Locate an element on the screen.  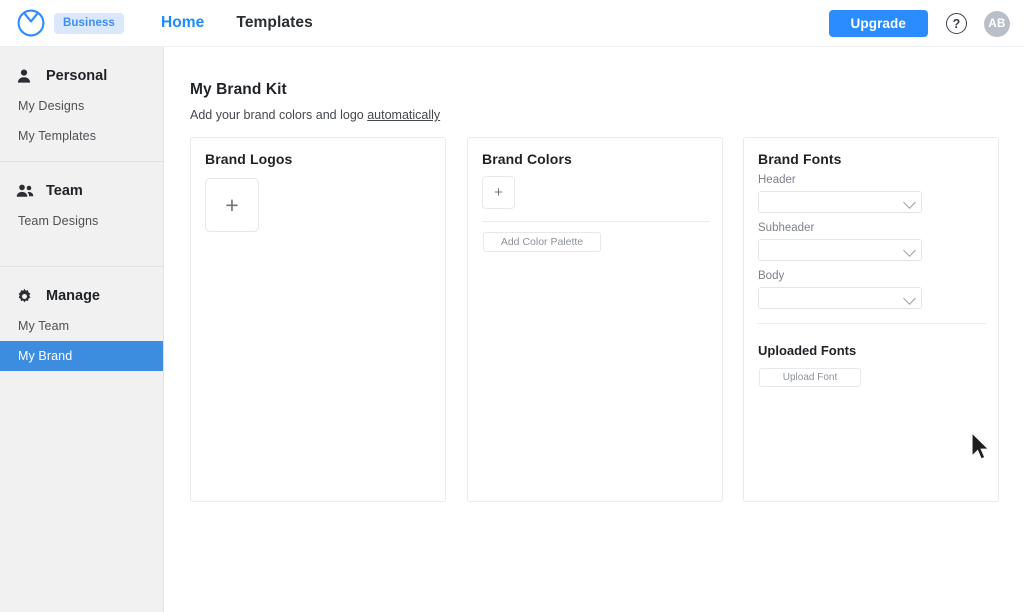
sidebar-heading-team: Team is located at coordinates (81, 191).